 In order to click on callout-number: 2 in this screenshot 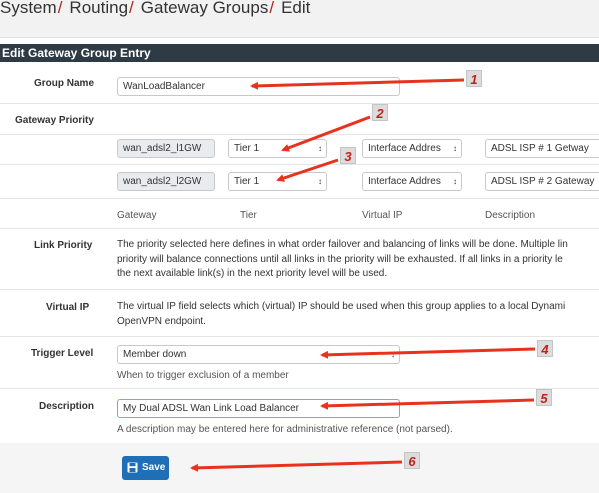, I will do `click(380, 112)`.